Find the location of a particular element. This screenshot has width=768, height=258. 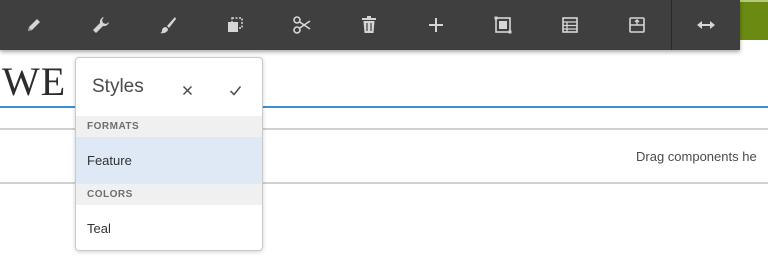

cut-button is located at coordinates (301, 25).